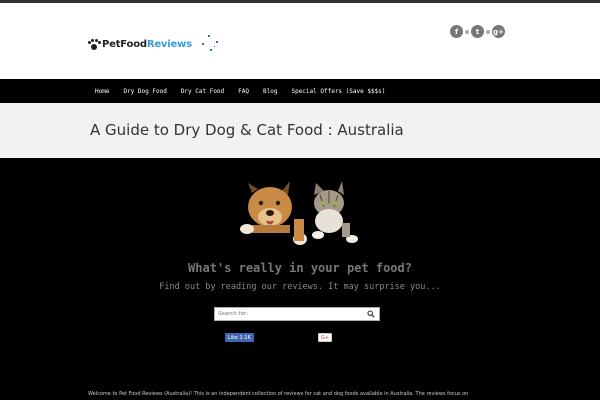 The image size is (600, 400). What do you see at coordinates (169, 44) in the screenshot?
I see `logo-text-reviews: Reviews` at bounding box center [169, 44].